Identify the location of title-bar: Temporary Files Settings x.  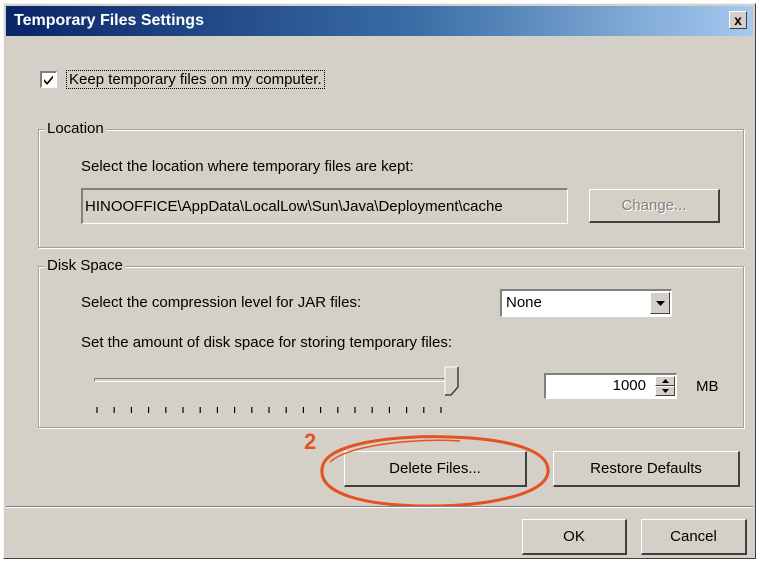
(379, 21).